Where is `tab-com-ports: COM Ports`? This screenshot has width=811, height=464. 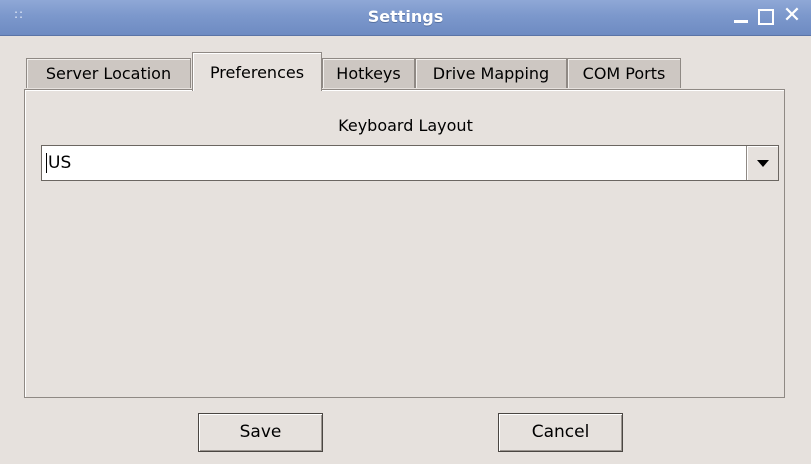 tab-com-ports: COM Ports is located at coordinates (624, 73).